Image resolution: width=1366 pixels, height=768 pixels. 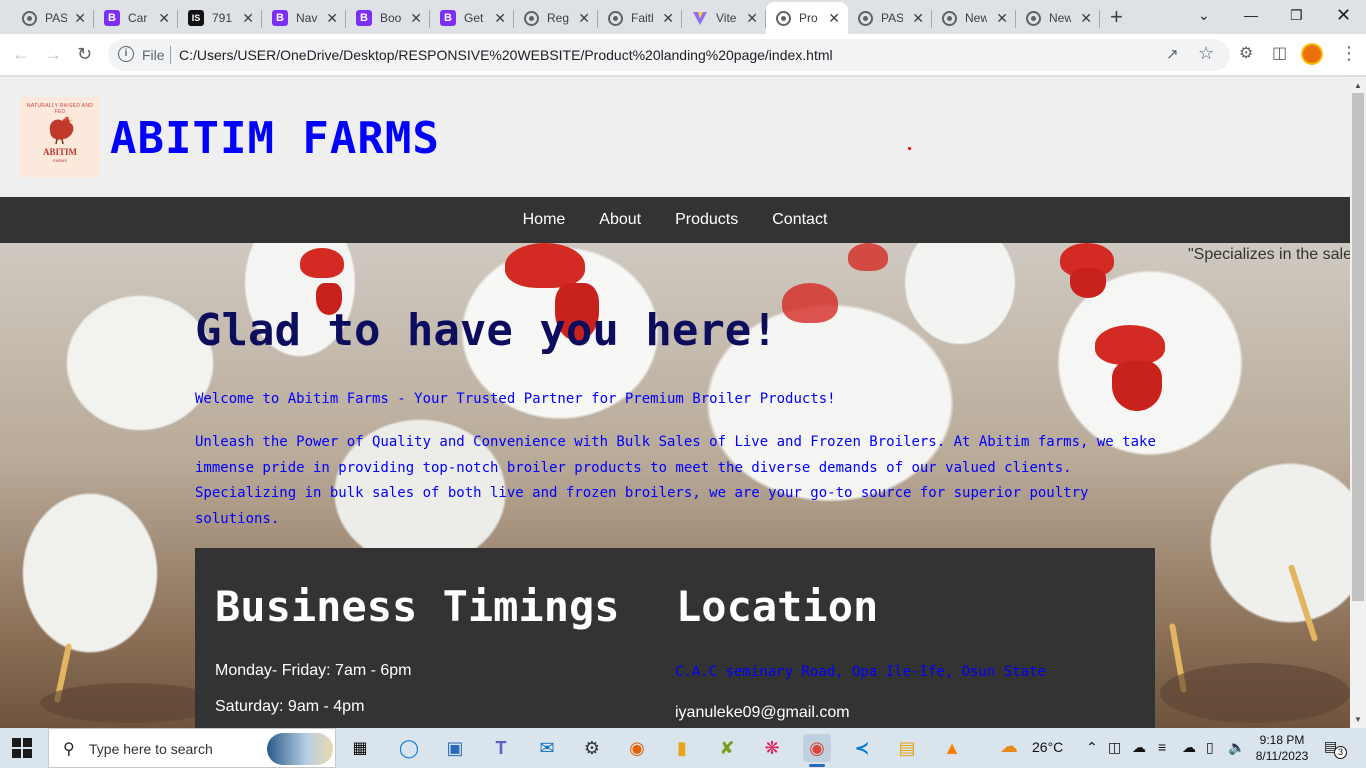 What do you see at coordinates (544, 220) in the screenshot?
I see `nav-link-home: Home` at bounding box center [544, 220].